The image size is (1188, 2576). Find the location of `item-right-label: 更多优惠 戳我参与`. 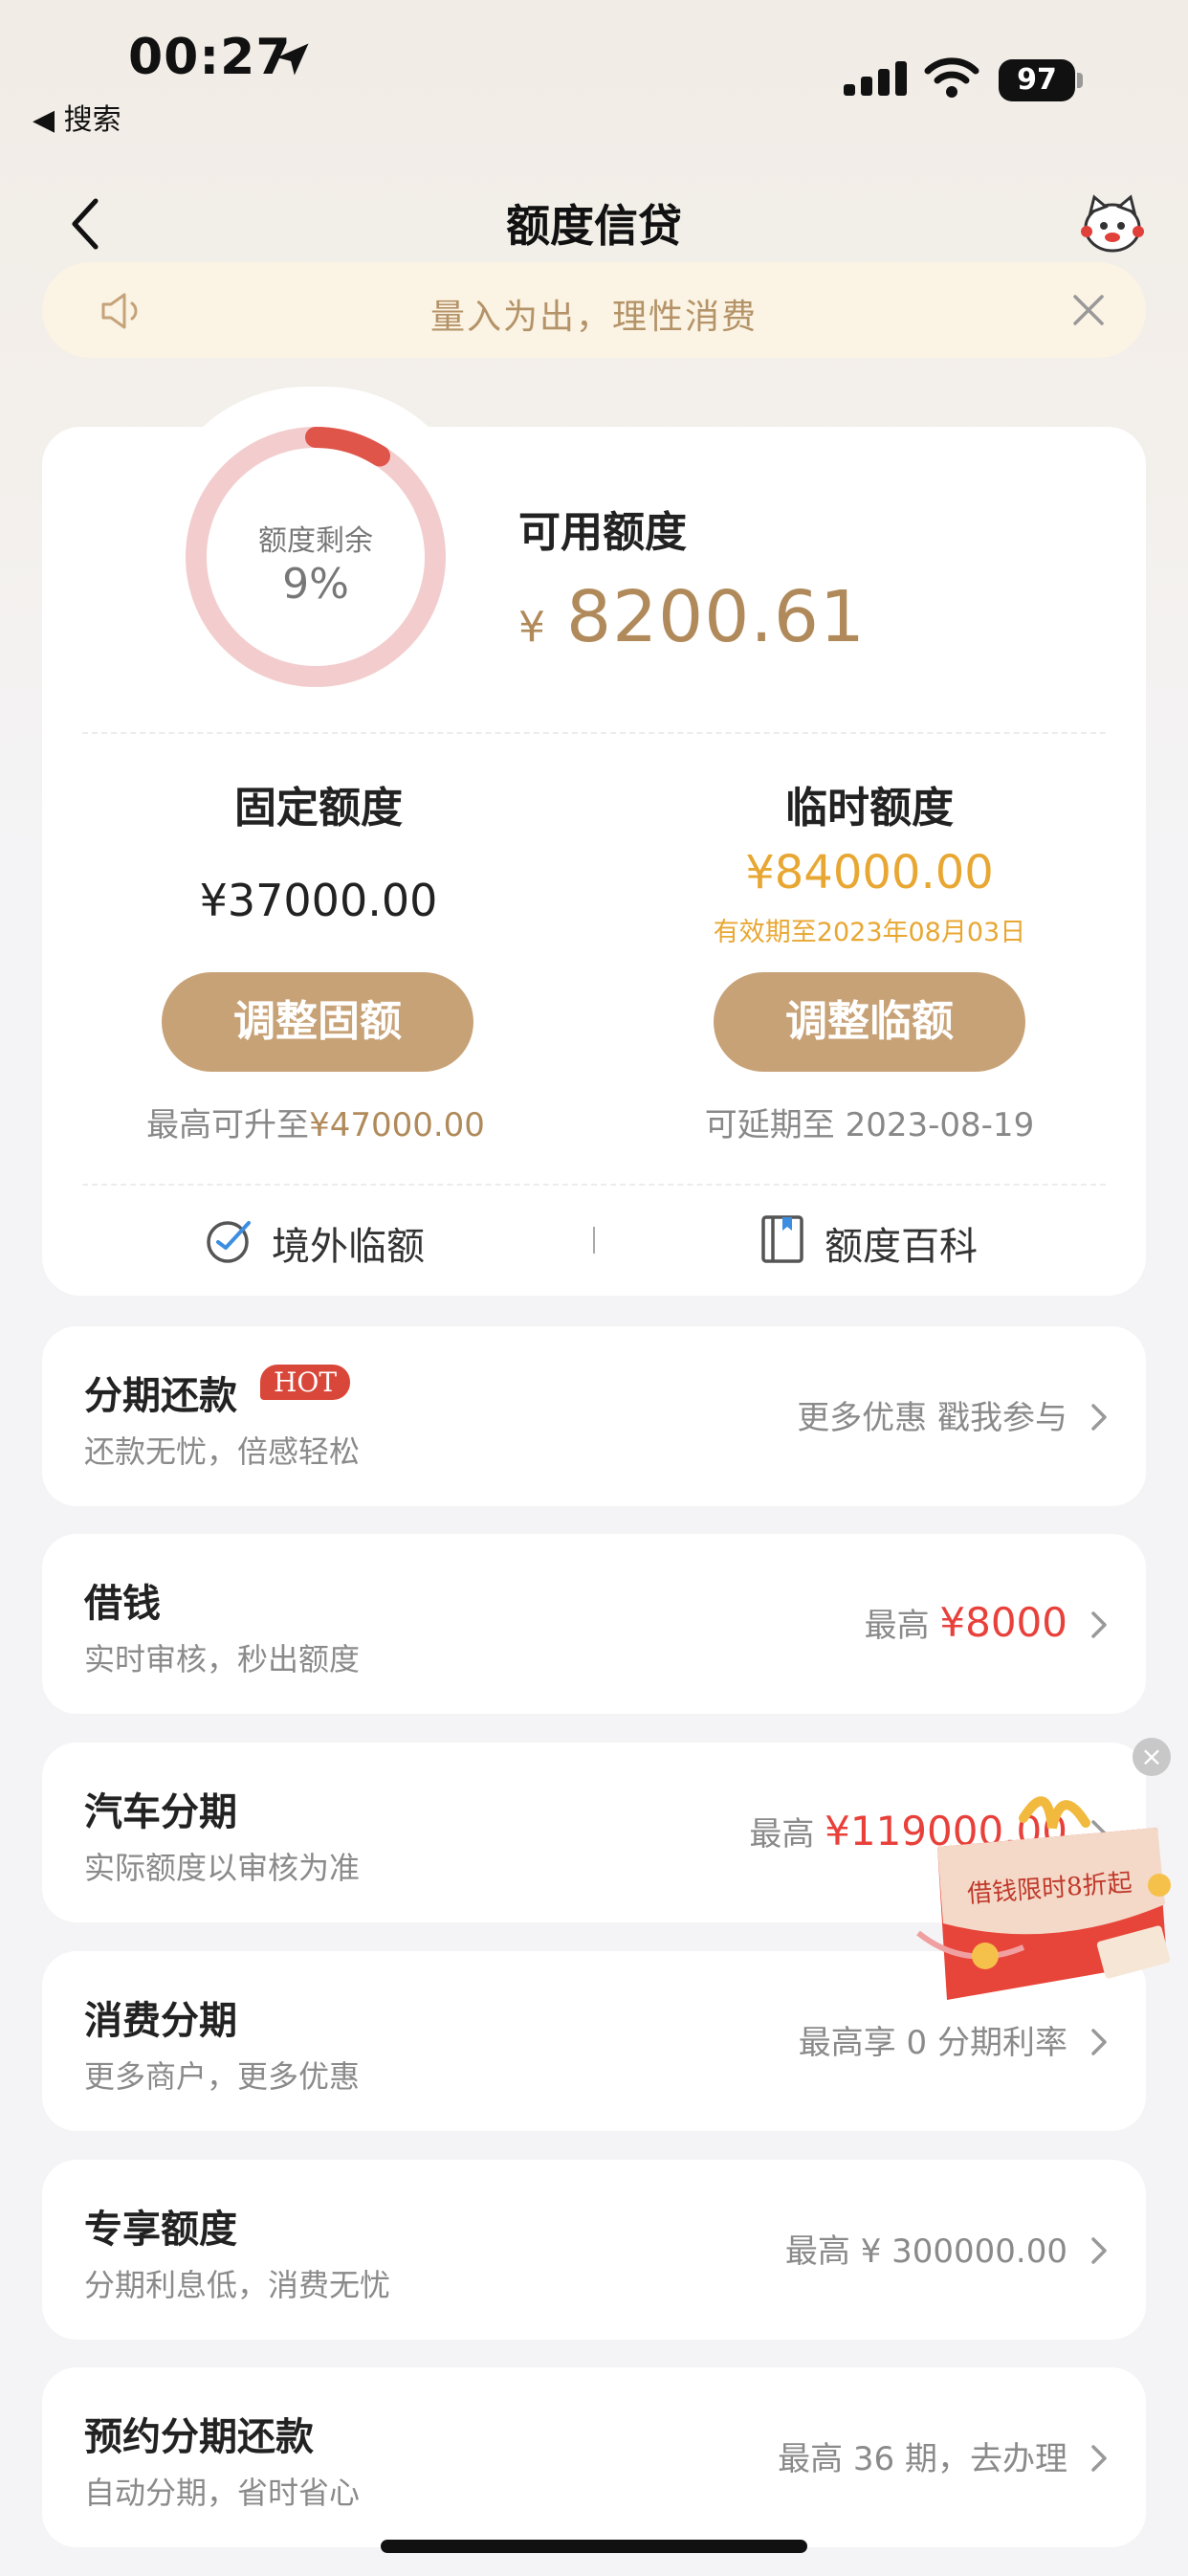

item-right-label: 更多优惠 戳我参与 is located at coordinates (932, 1418).